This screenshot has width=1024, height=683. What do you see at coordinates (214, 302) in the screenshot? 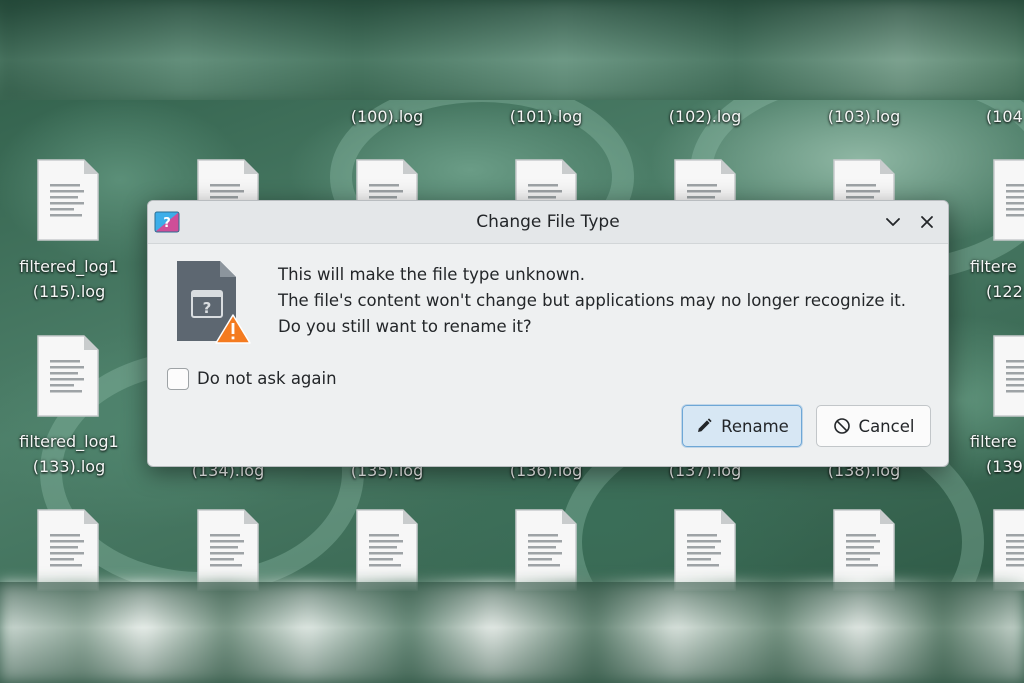
I see `unknown-file-warning-icon: ?` at bounding box center [214, 302].